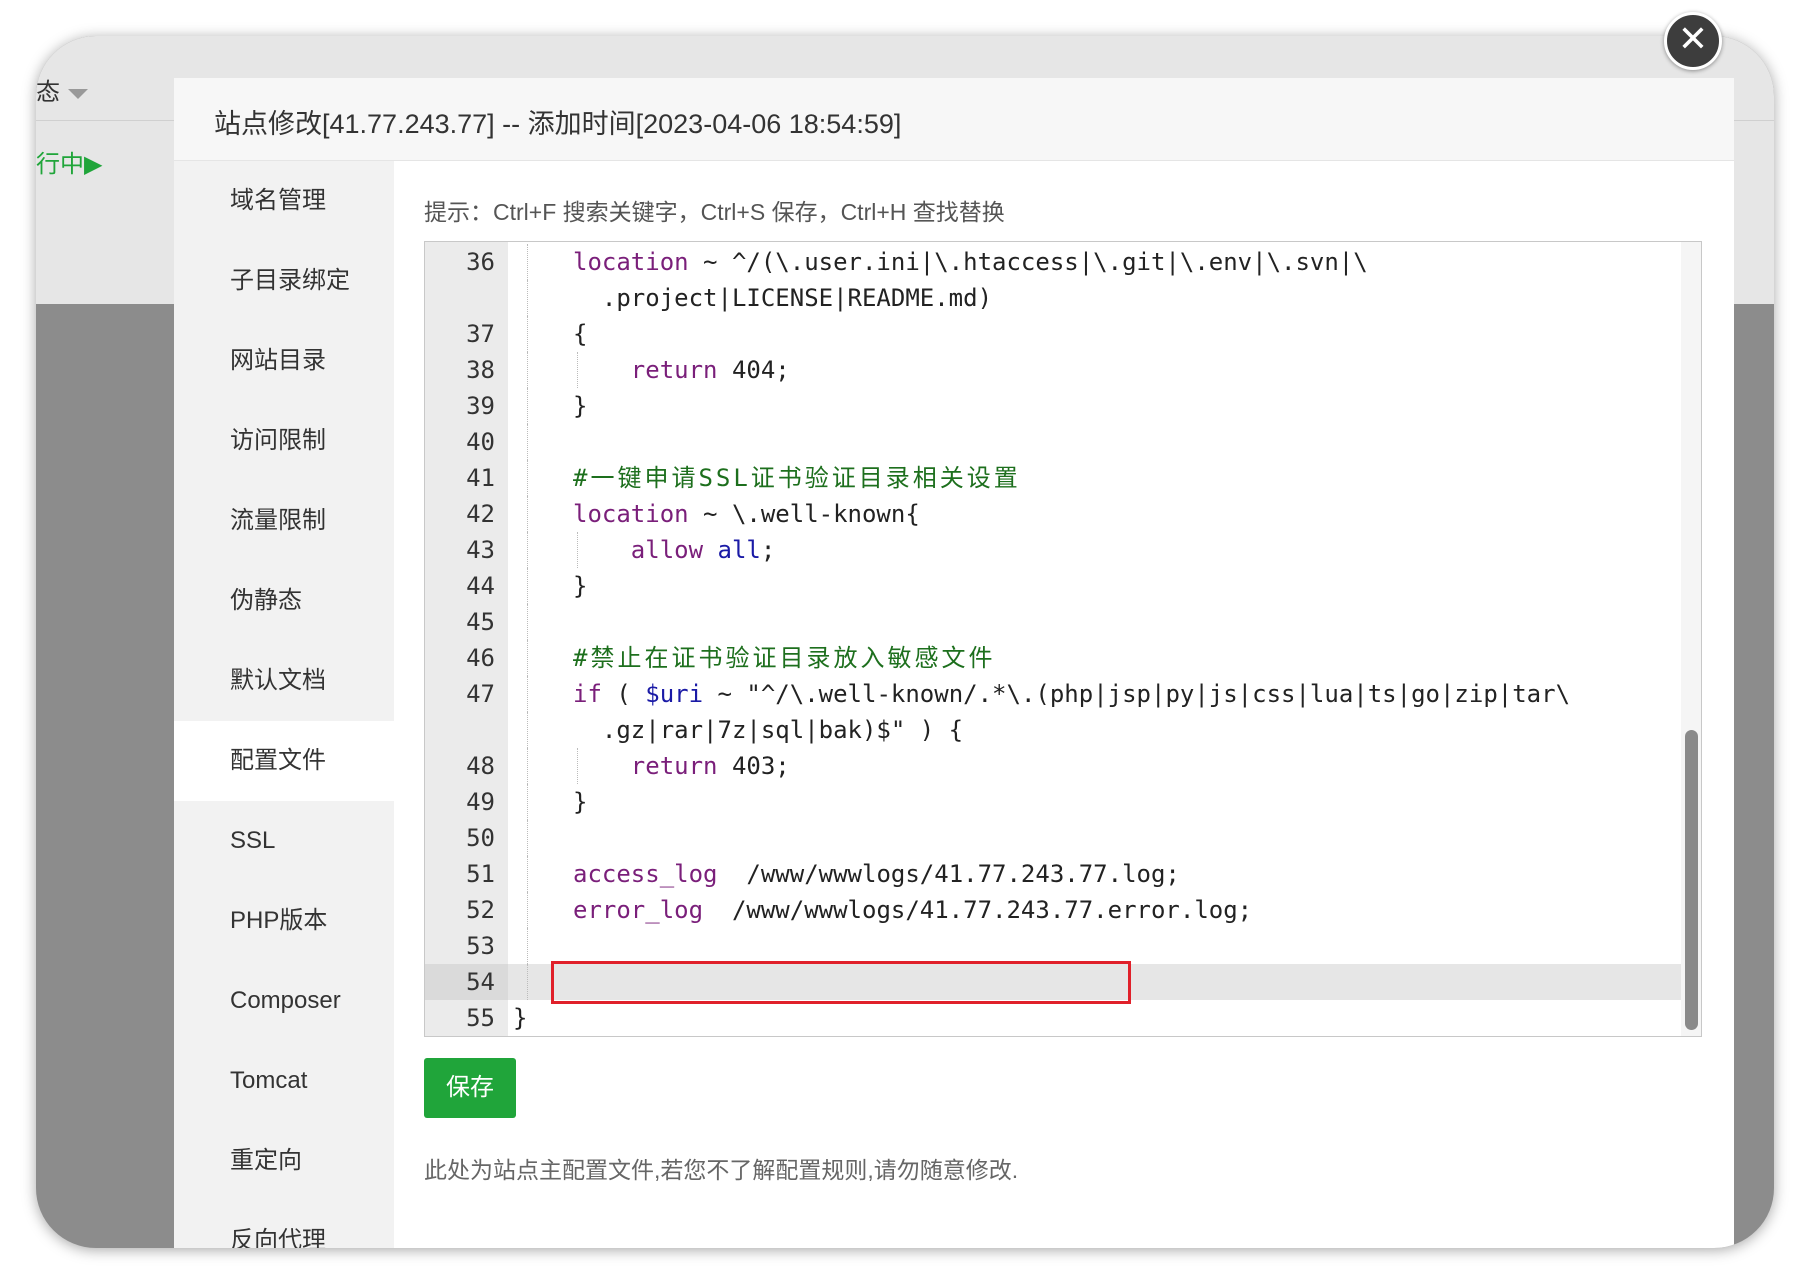 The image size is (1810, 1284). What do you see at coordinates (284, 201) in the screenshot?
I see `sidebar-item: 域名管理` at bounding box center [284, 201].